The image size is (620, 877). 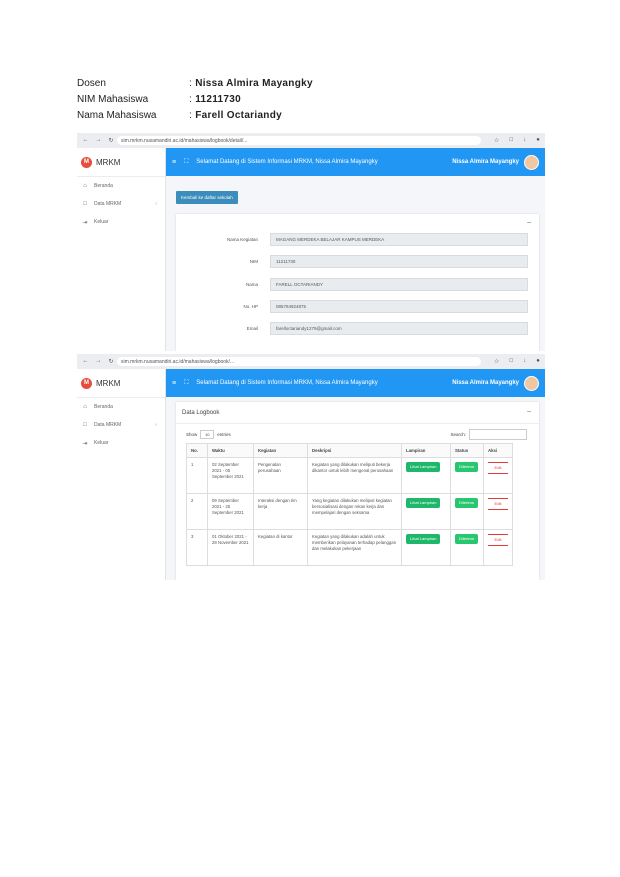 I want to click on cell-no: 1, so click(x=197, y=475).